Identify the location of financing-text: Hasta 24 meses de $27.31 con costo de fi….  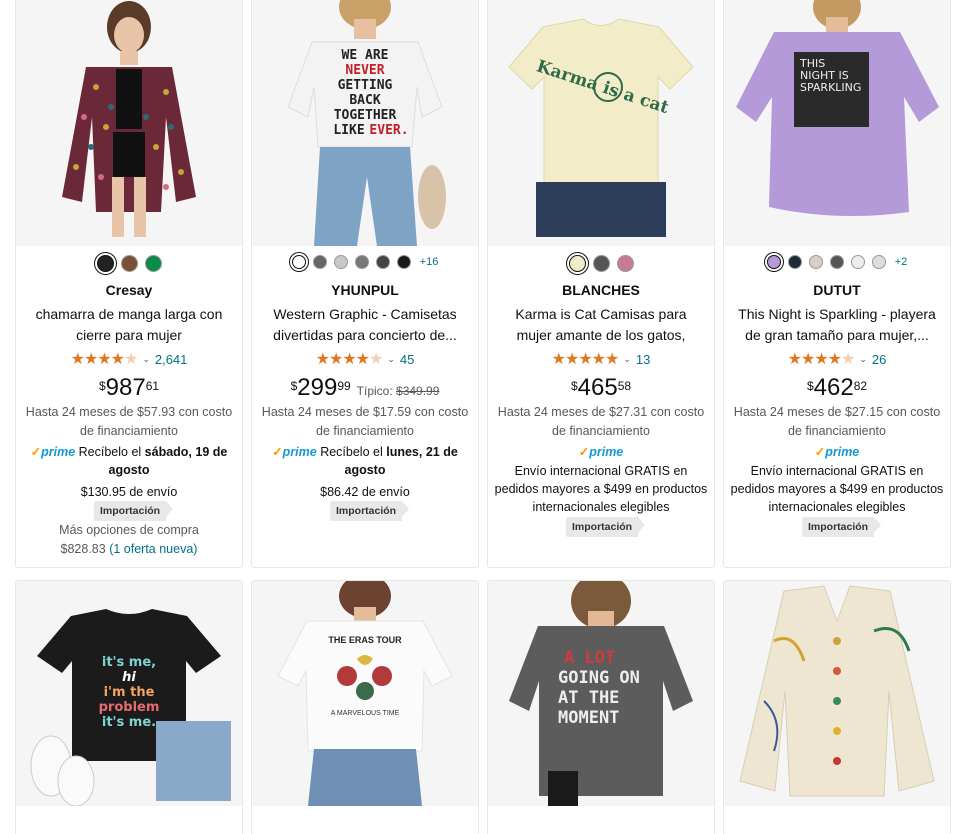
(601, 421).